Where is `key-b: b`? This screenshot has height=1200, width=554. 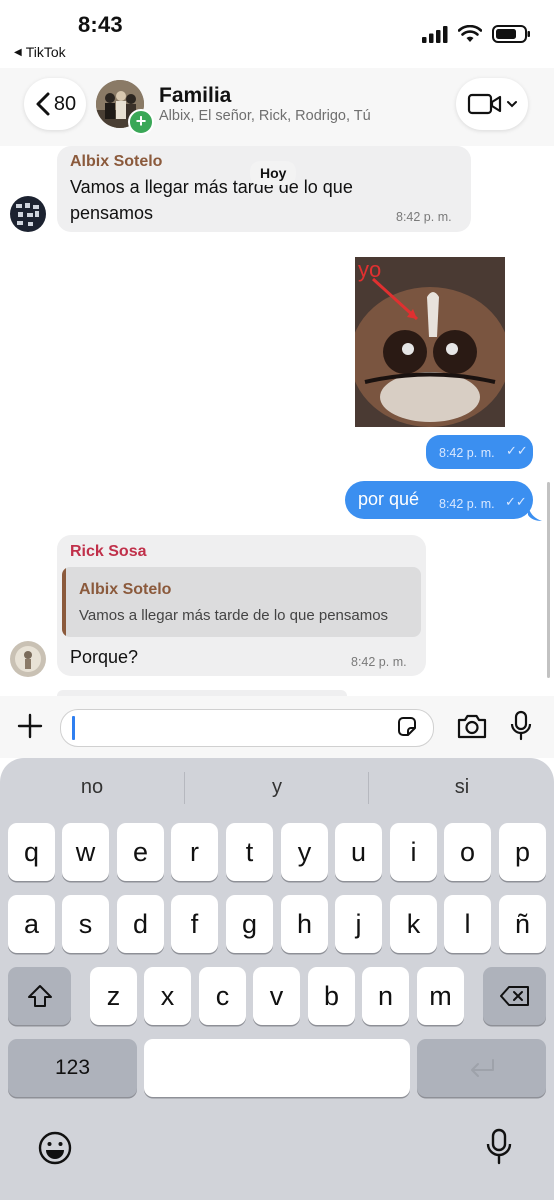
key-b: b is located at coordinates (331, 996).